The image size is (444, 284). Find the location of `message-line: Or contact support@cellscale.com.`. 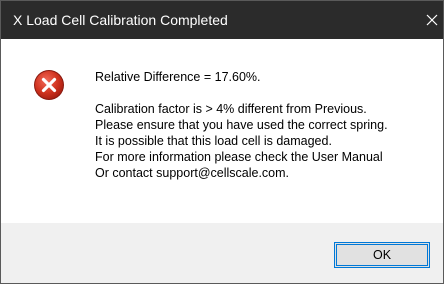

message-line: Or contact support@cellscale.com. is located at coordinates (192, 173).